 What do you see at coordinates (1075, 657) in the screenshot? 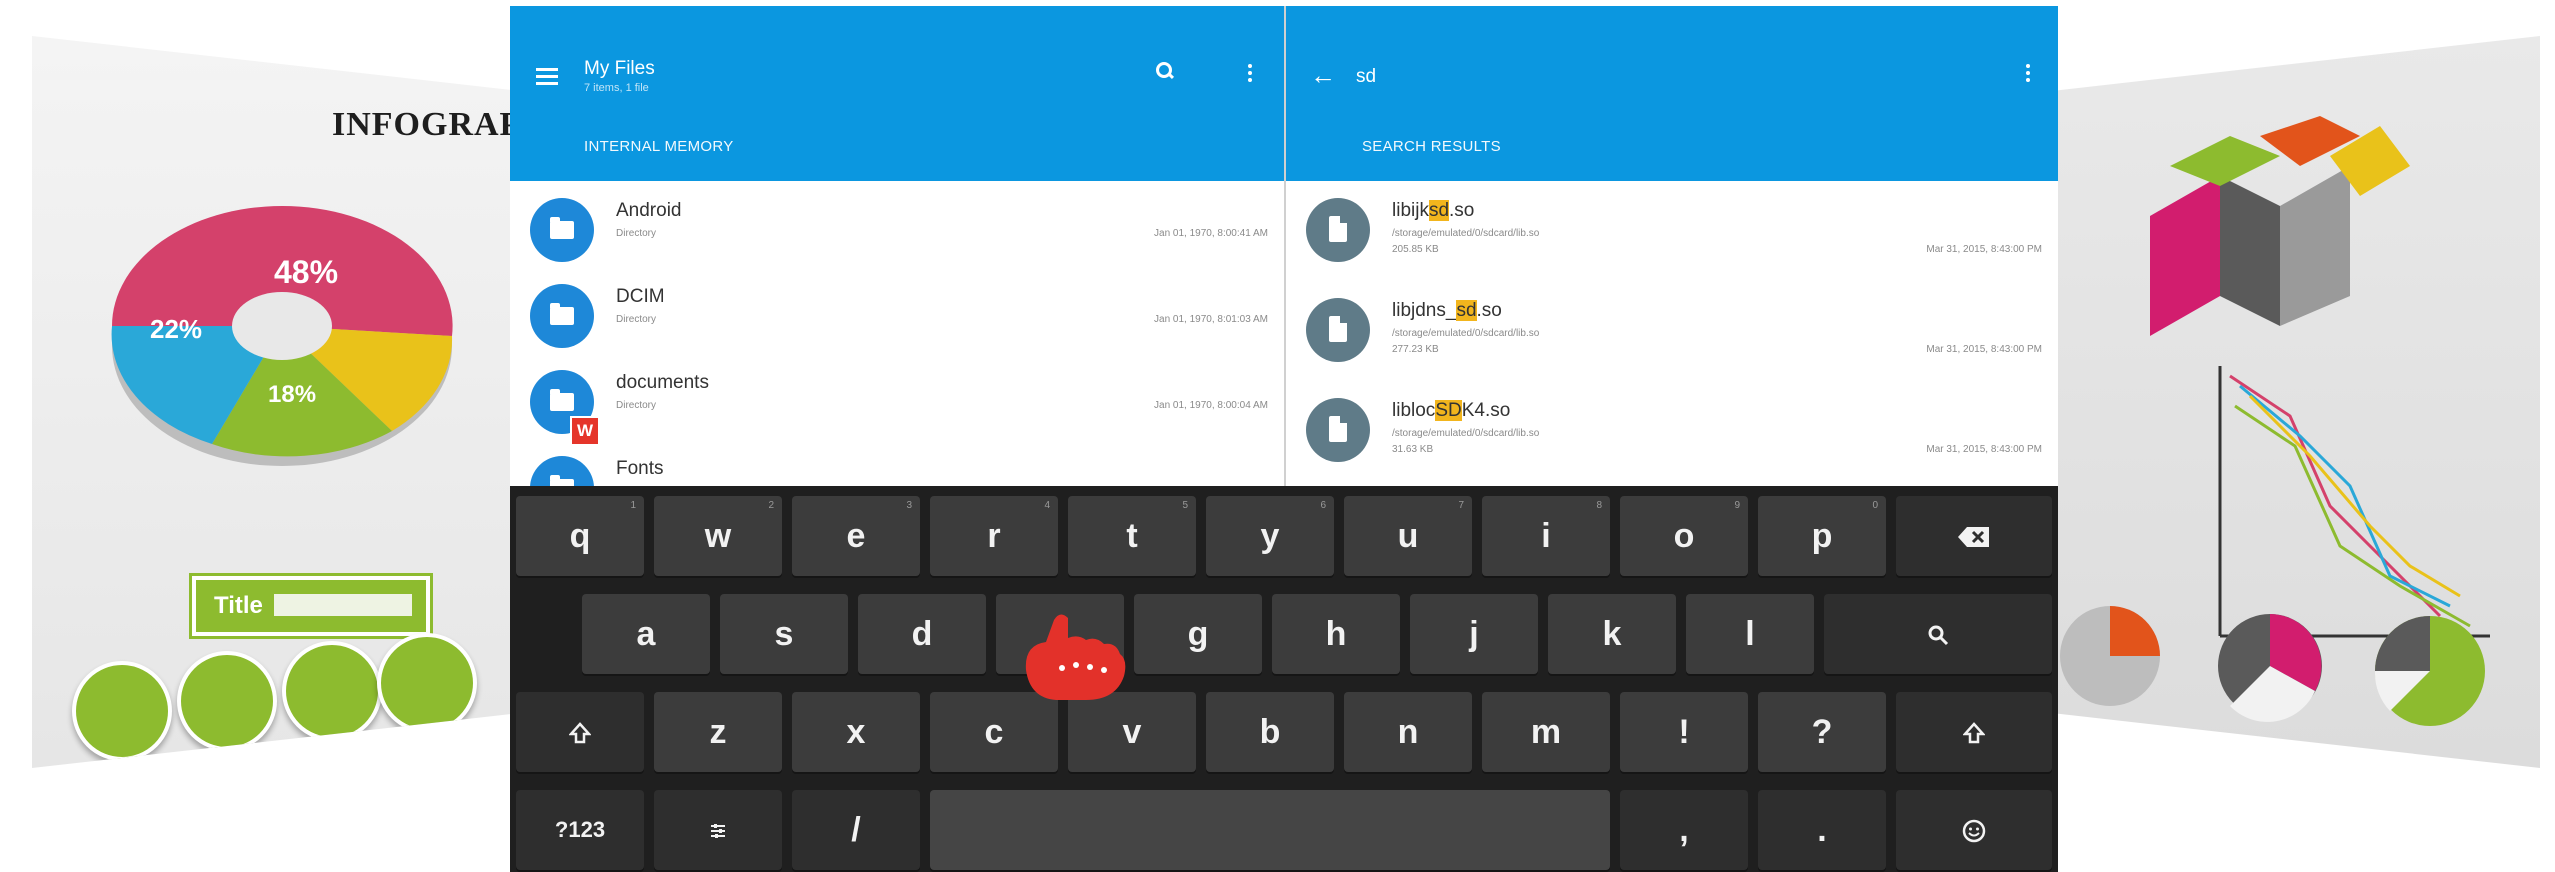
I see `tap-hand-icon` at bounding box center [1075, 657].